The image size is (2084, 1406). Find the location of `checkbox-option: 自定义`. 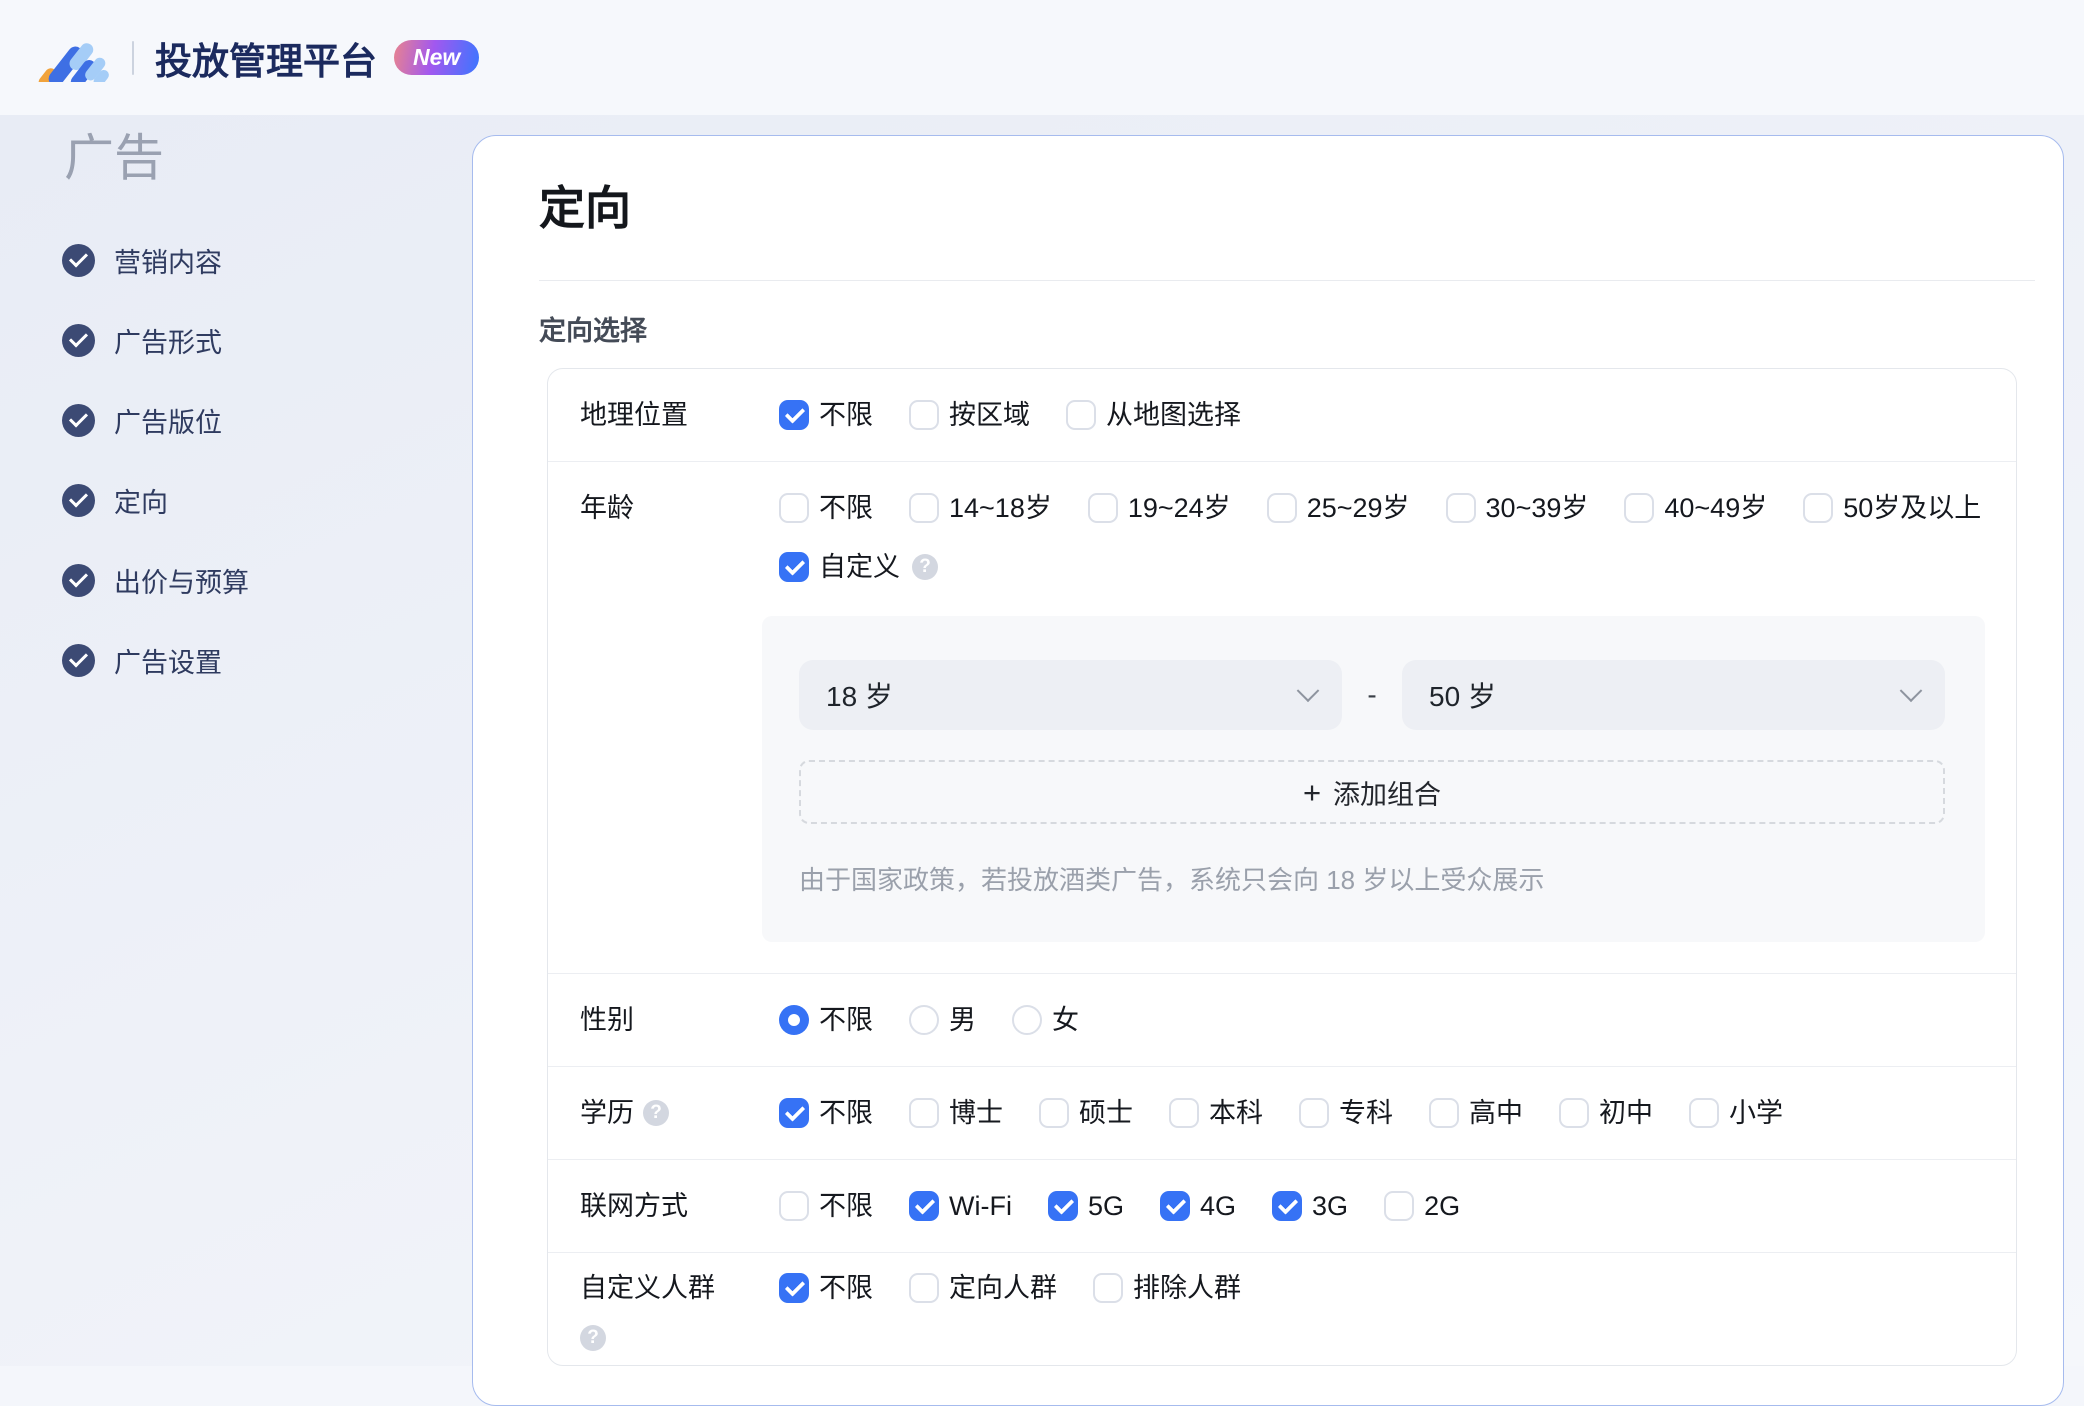

checkbox-option: 自定义 is located at coordinates (839, 567).